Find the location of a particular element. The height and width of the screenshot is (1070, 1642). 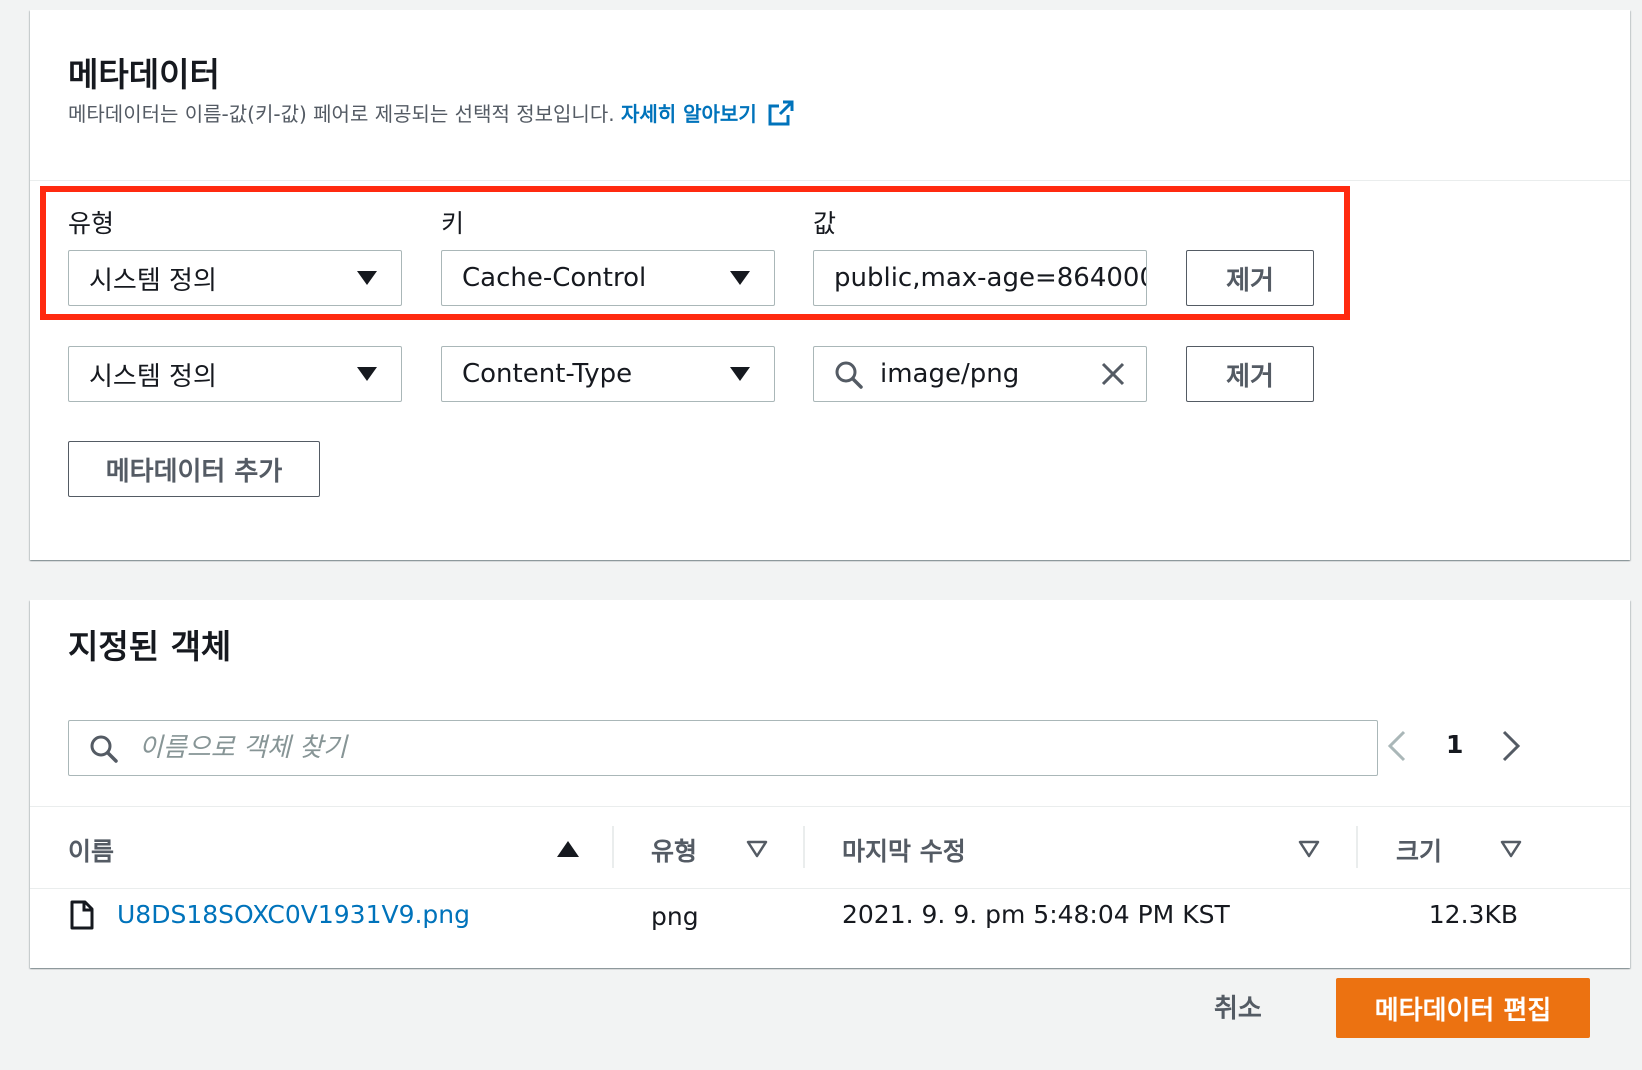

type-column-label: 유형 is located at coordinates (91, 223).